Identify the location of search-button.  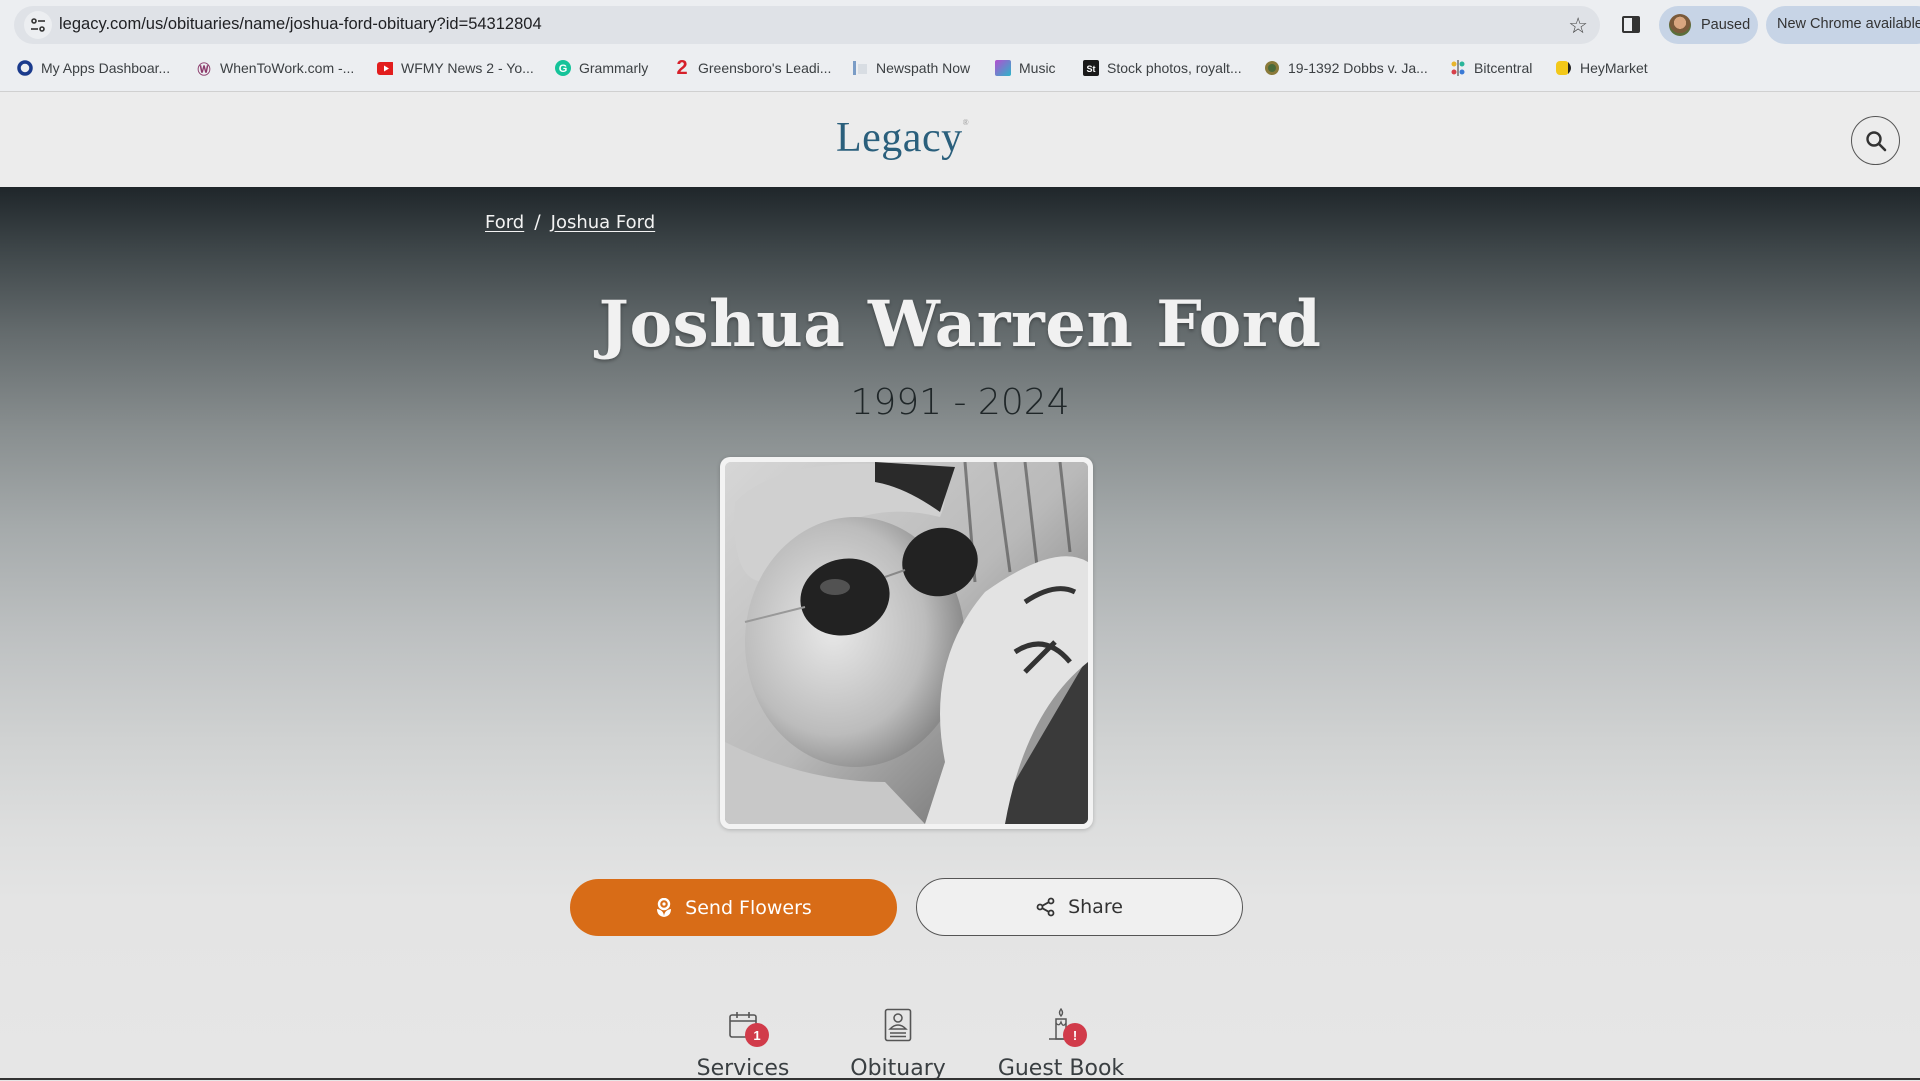
(1875, 140).